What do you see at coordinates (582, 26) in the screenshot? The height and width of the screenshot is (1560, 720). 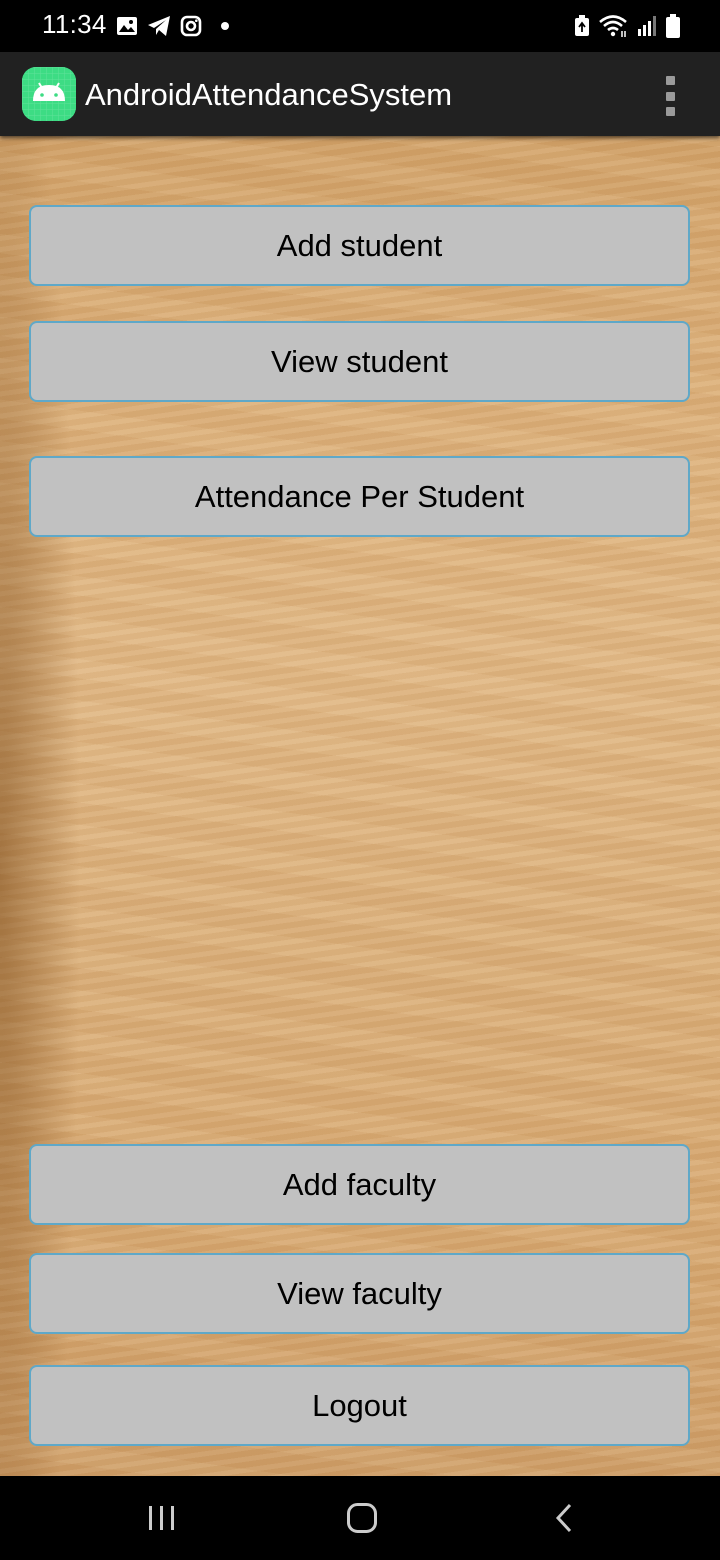 I see `battery-saver-icon` at bounding box center [582, 26].